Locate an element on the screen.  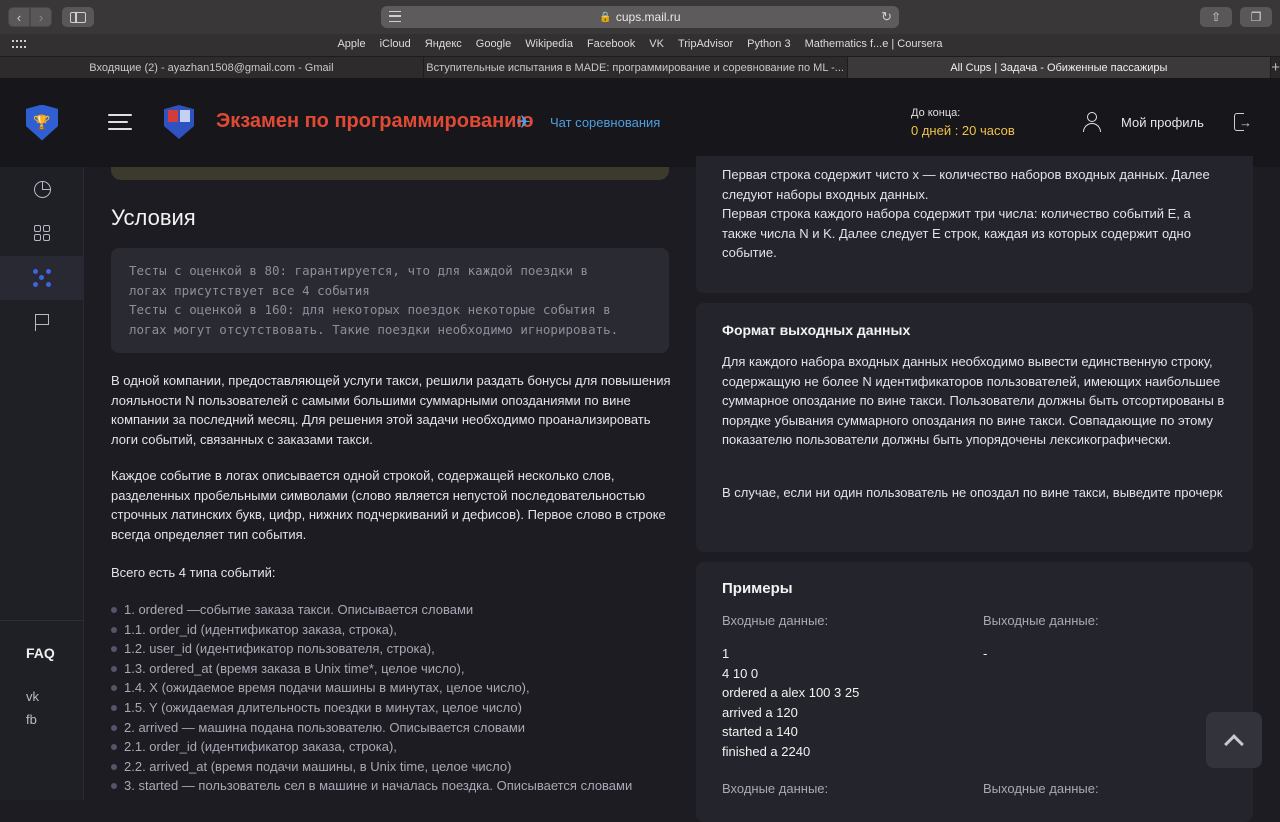
conditions-title: Условия is located at coordinates (153, 217).